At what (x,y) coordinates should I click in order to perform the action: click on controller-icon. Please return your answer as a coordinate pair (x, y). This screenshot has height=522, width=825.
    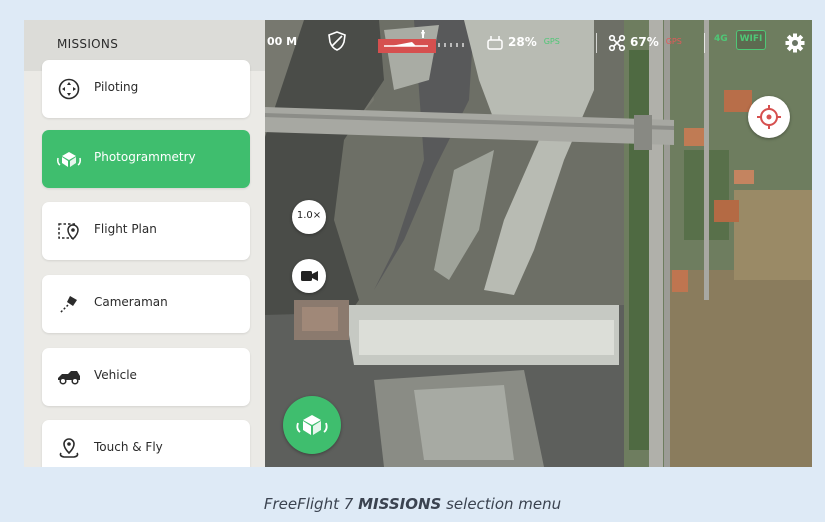
    Looking at the image, I should click on (495, 43).